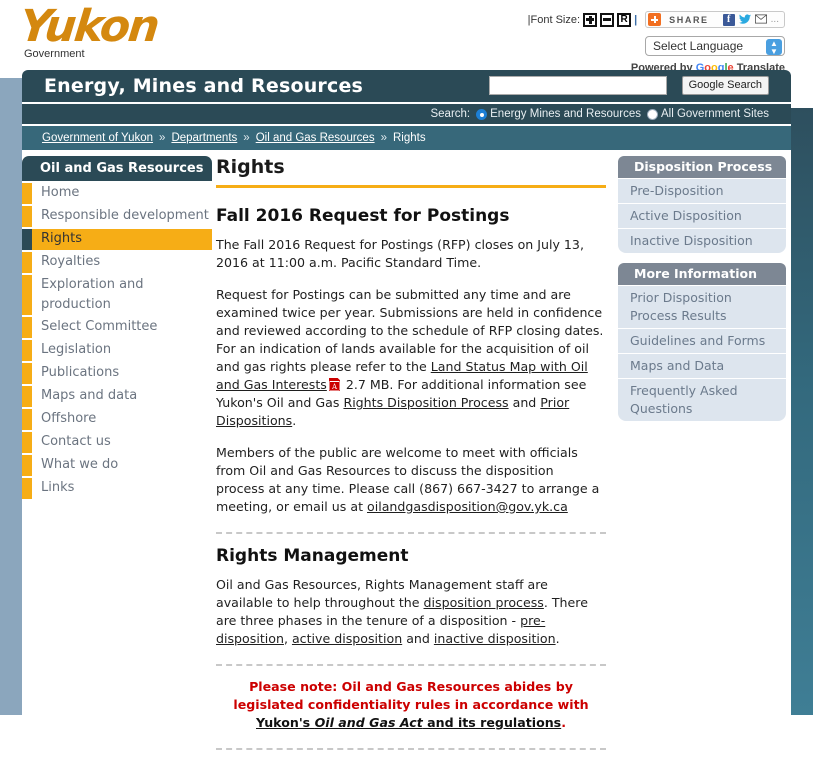  What do you see at coordinates (58, 487) in the screenshot?
I see `sidebar-item-label: Links` at bounding box center [58, 487].